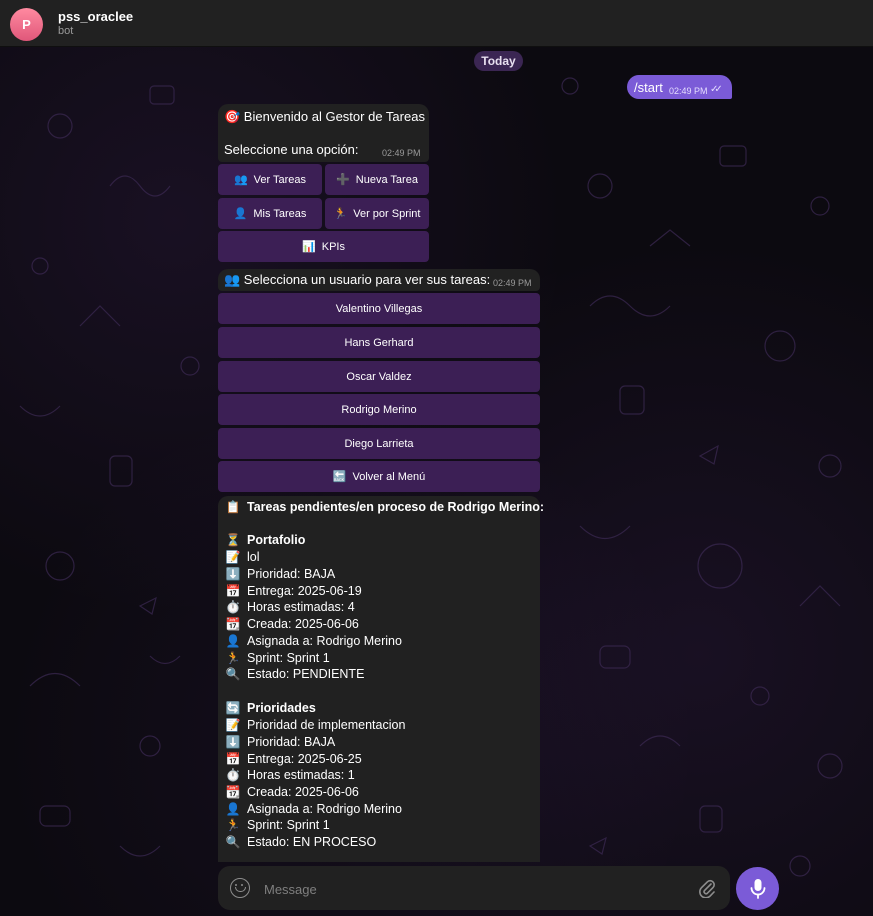  I want to click on hourglass-icon: ⏳, so click(233, 540).